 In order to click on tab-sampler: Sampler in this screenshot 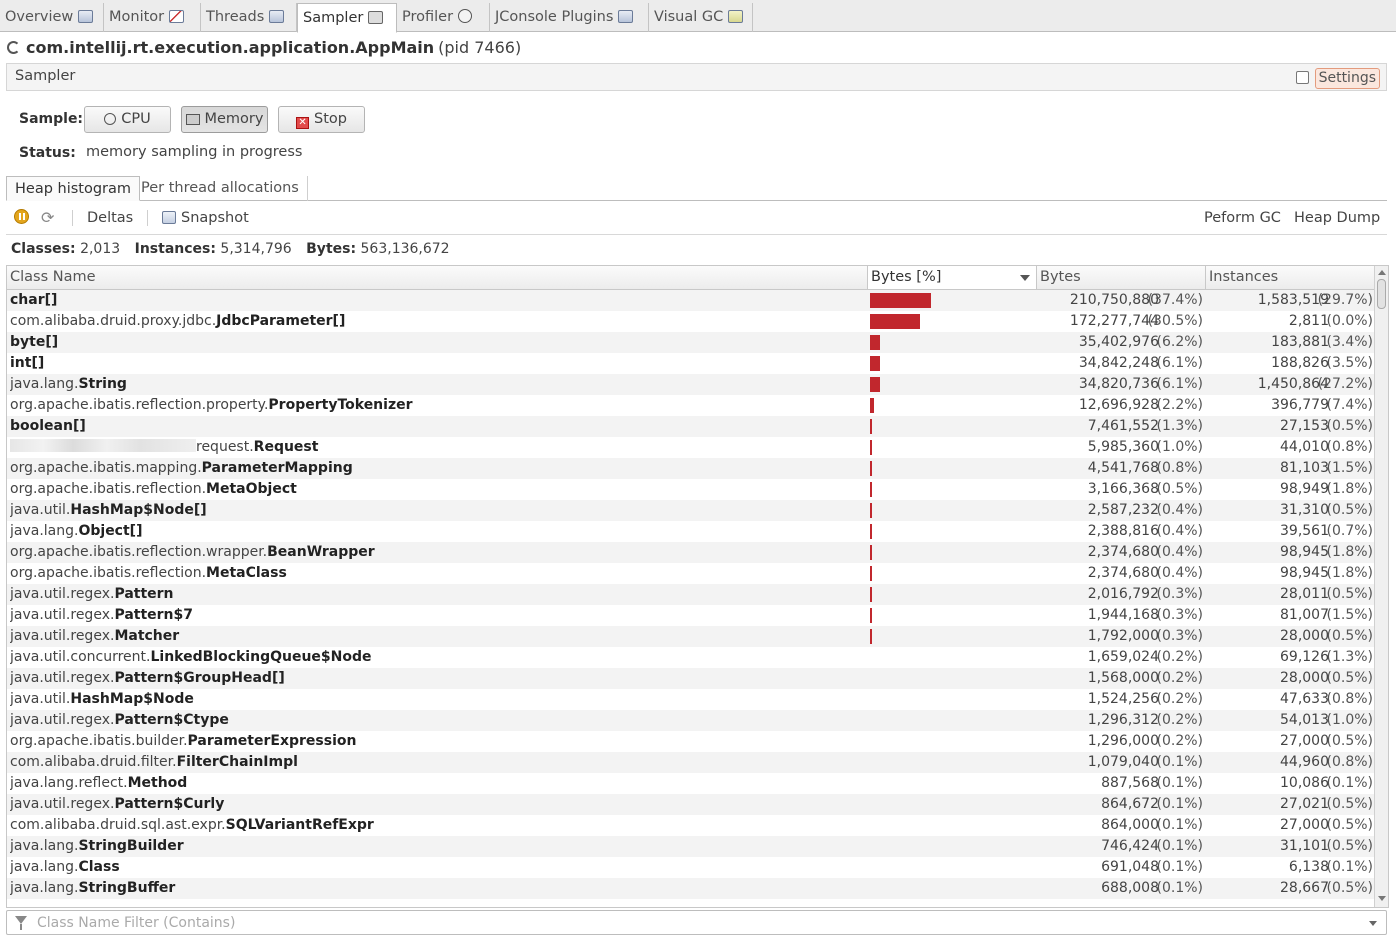, I will do `click(347, 18)`.